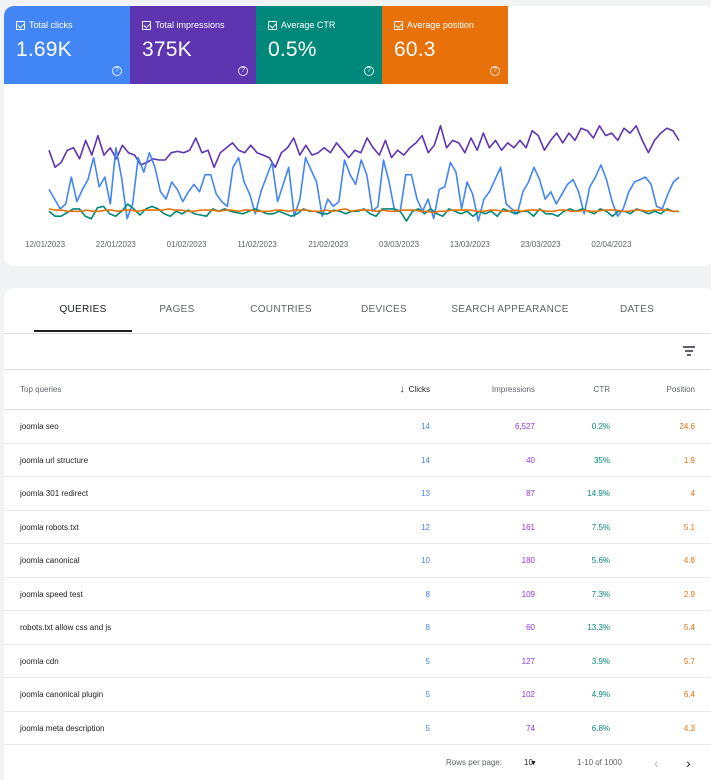  I want to click on ctr-cell: 0.2%, so click(600, 426).